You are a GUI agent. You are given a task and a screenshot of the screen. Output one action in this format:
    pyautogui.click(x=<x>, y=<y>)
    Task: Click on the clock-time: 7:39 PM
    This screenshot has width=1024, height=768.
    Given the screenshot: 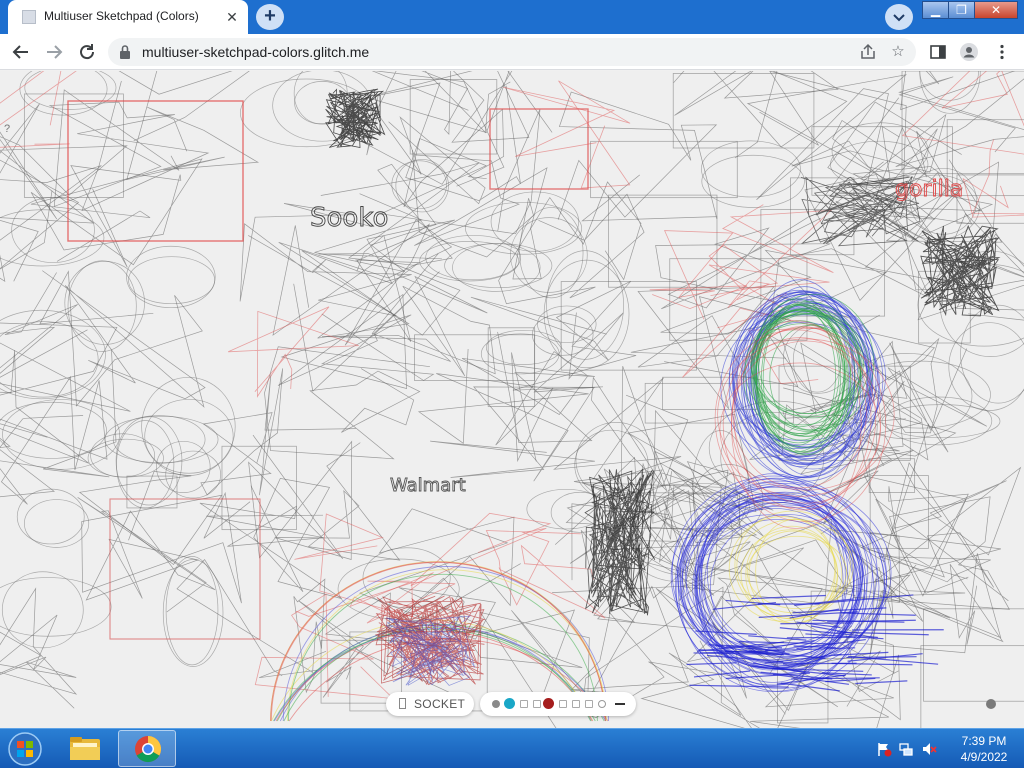 What is the action you would take?
    pyautogui.click(x=984, y=741)
    